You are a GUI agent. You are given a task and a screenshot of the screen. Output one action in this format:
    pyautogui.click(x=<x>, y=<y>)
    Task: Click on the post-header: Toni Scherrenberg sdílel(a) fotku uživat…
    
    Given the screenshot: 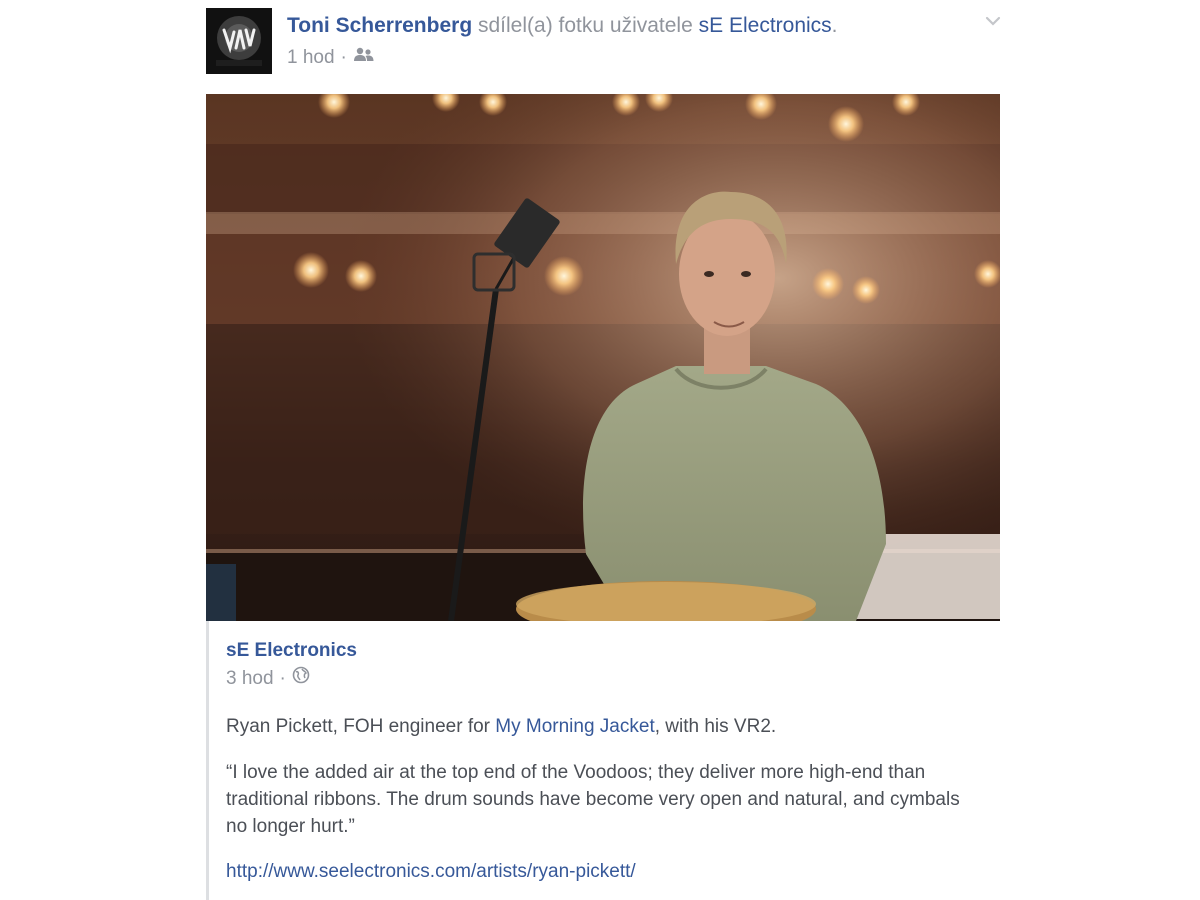 What is the action you would take?
    pyautogui.click(x=562, y=26)
    